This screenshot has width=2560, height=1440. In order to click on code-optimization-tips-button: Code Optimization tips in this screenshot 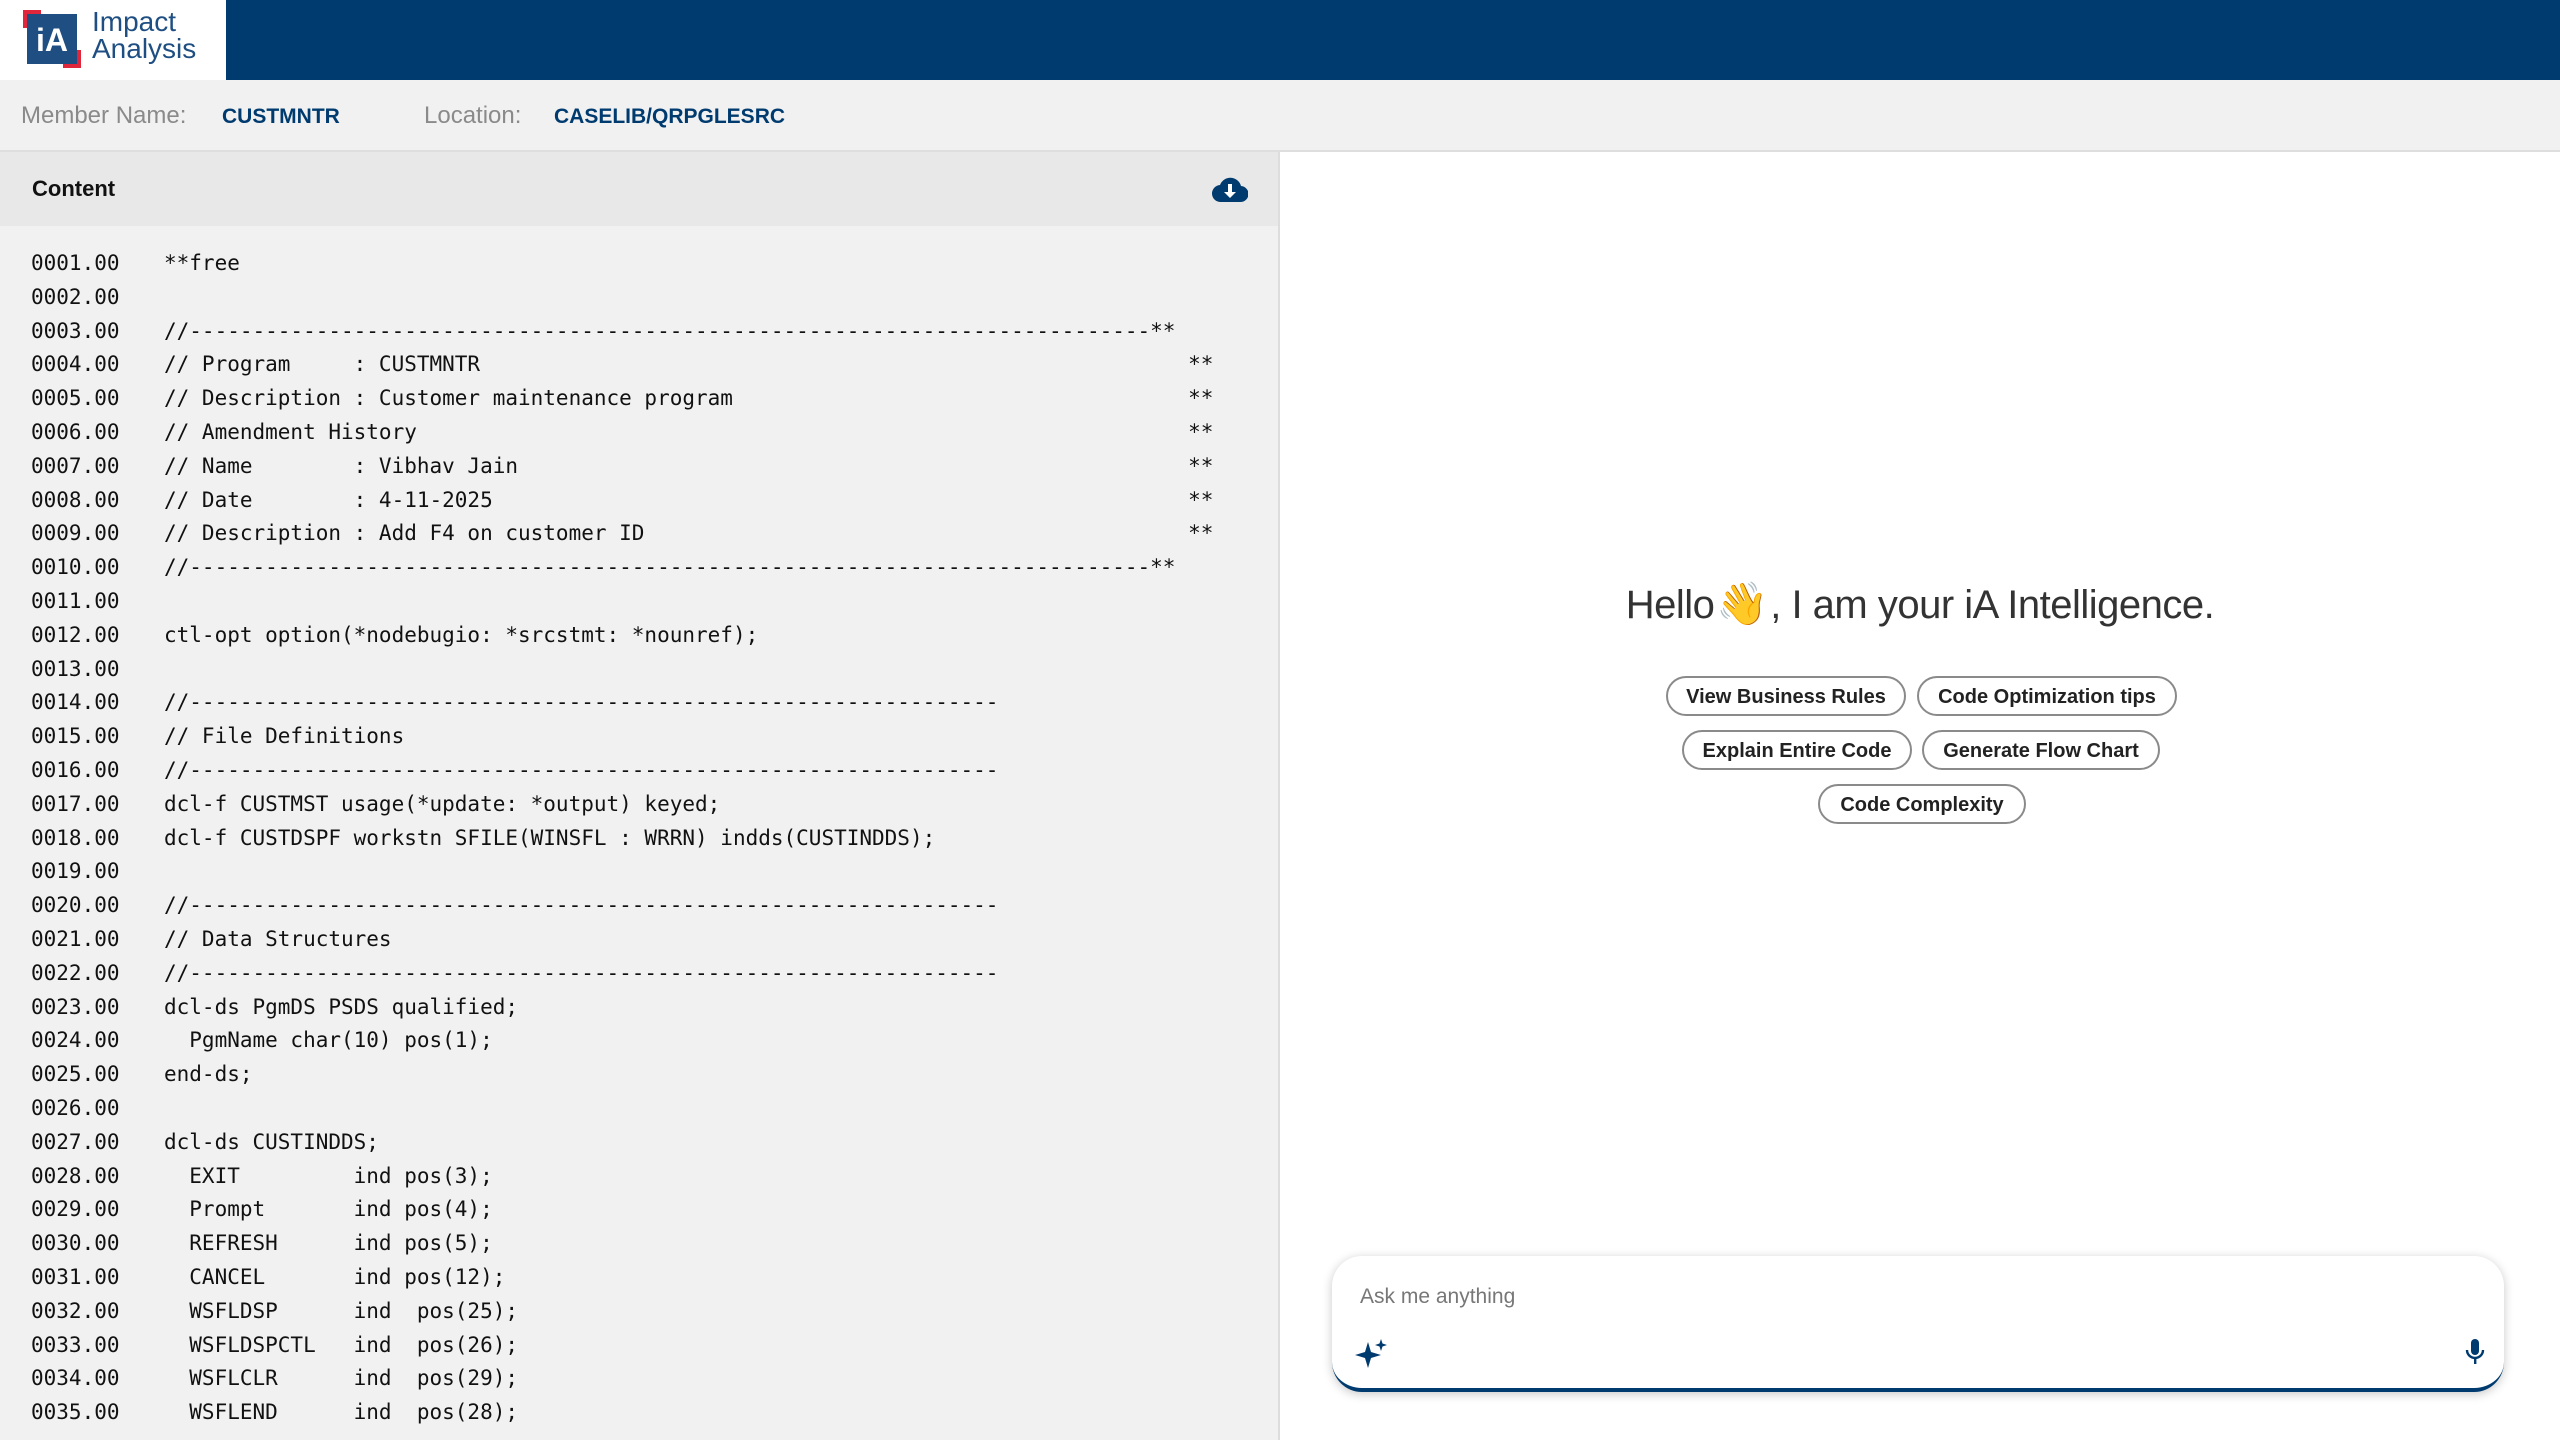, I will do `click(2047, 696)`.